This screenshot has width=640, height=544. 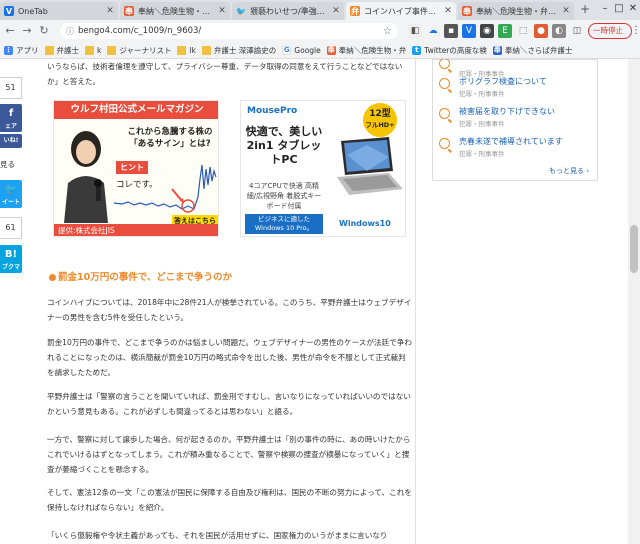 What do you see at coordinates (10, 31) in the screenshot?
I see `back-icon: ←` at bounding box center [10, 31].